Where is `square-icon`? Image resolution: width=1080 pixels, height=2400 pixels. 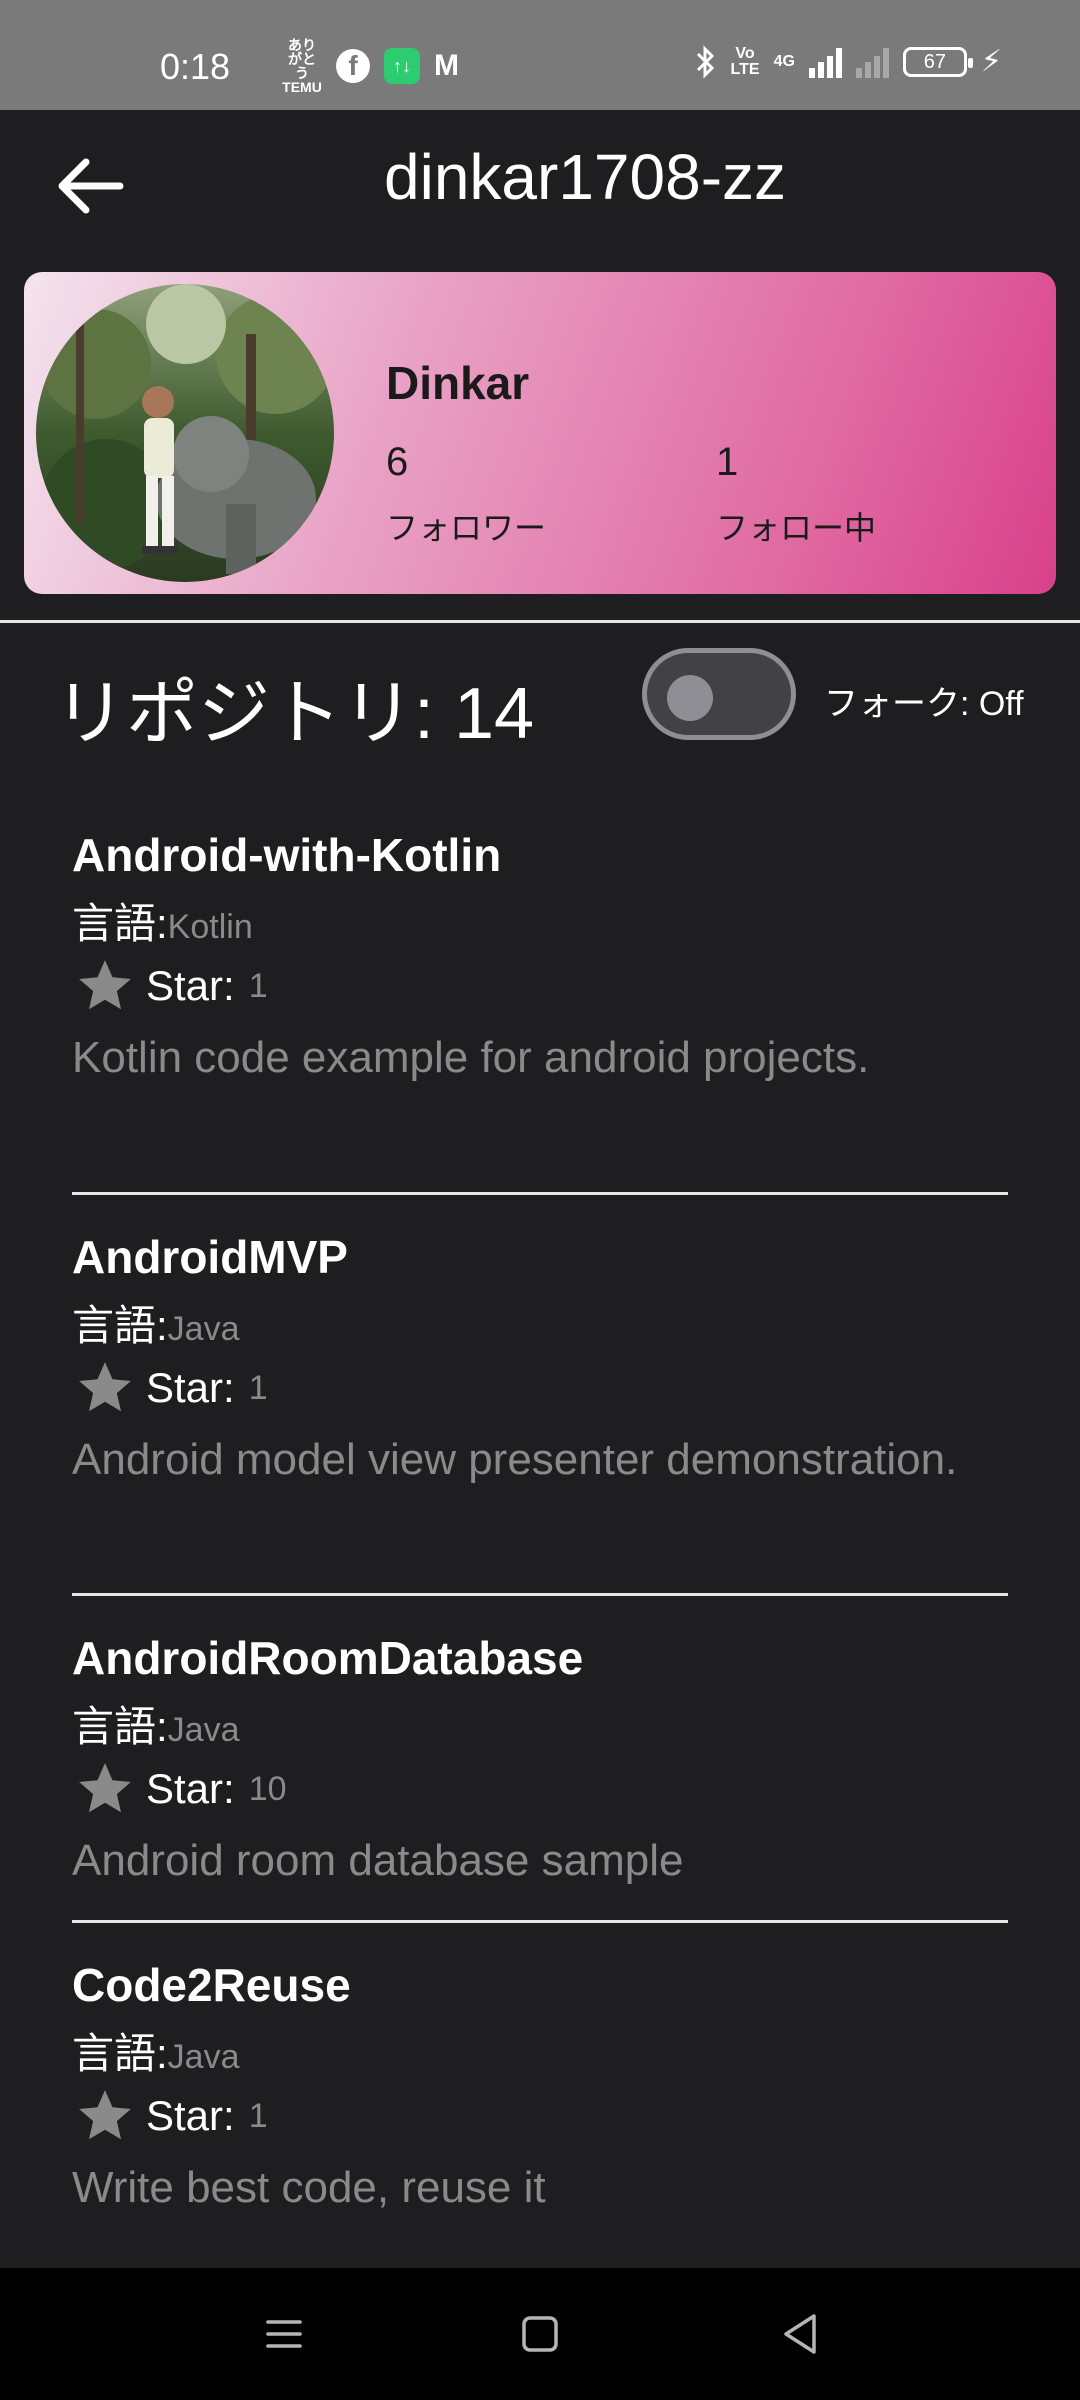
square-icon is located at coordinates (540, 2334).